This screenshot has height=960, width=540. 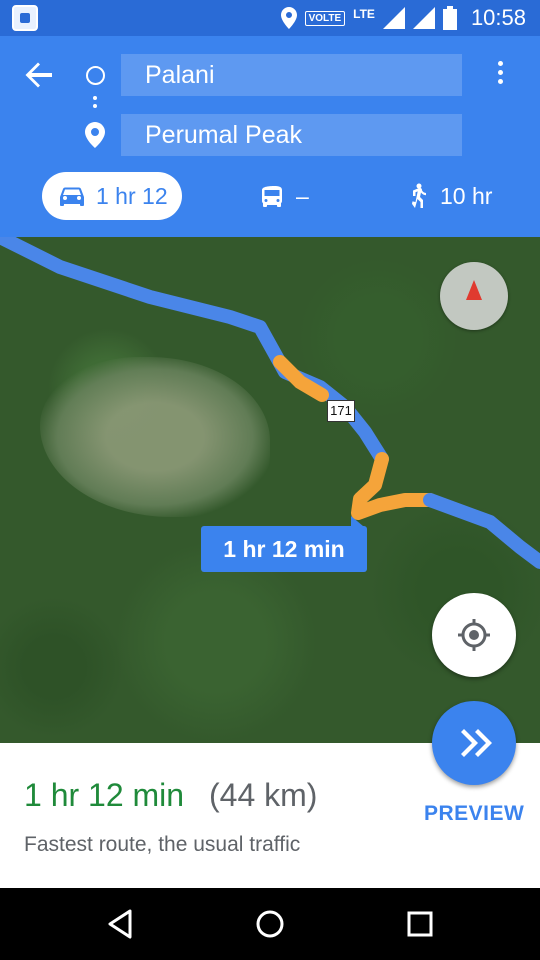 What do you see at coordinates (466, 195) in the screenshot?
I see `walk-duration: 10 hr` at bounding box center [466, 195].